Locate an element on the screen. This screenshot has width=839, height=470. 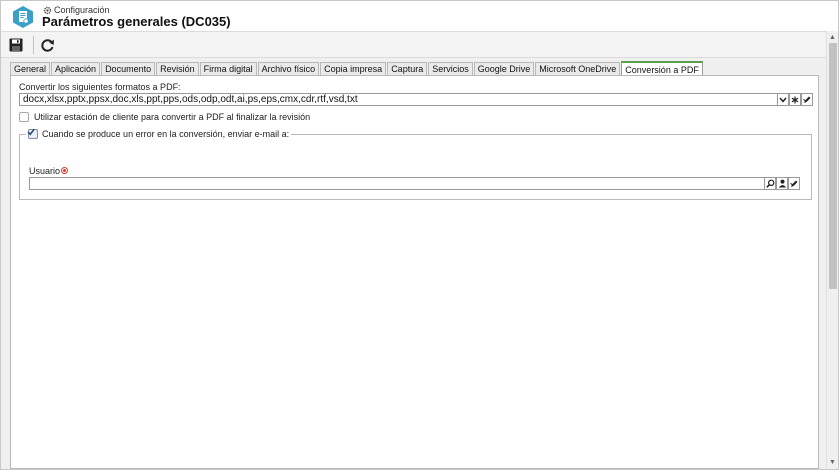
tab-captura: Captura is located at coordinates (407, 69).